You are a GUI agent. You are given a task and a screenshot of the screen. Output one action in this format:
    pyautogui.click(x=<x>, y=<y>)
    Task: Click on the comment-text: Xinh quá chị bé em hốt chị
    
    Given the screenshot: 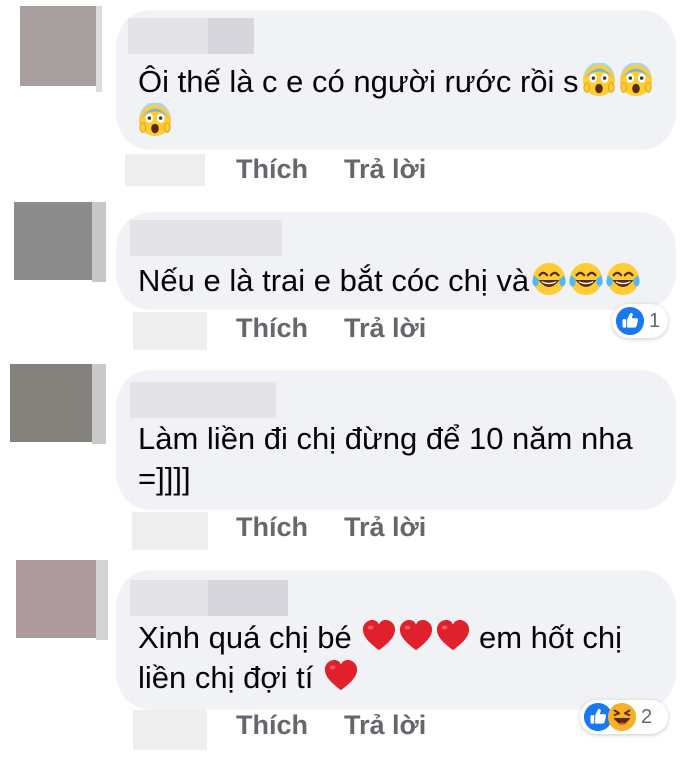 What is the action you would take?
    pyautogui.click(x=380, y=637)
    